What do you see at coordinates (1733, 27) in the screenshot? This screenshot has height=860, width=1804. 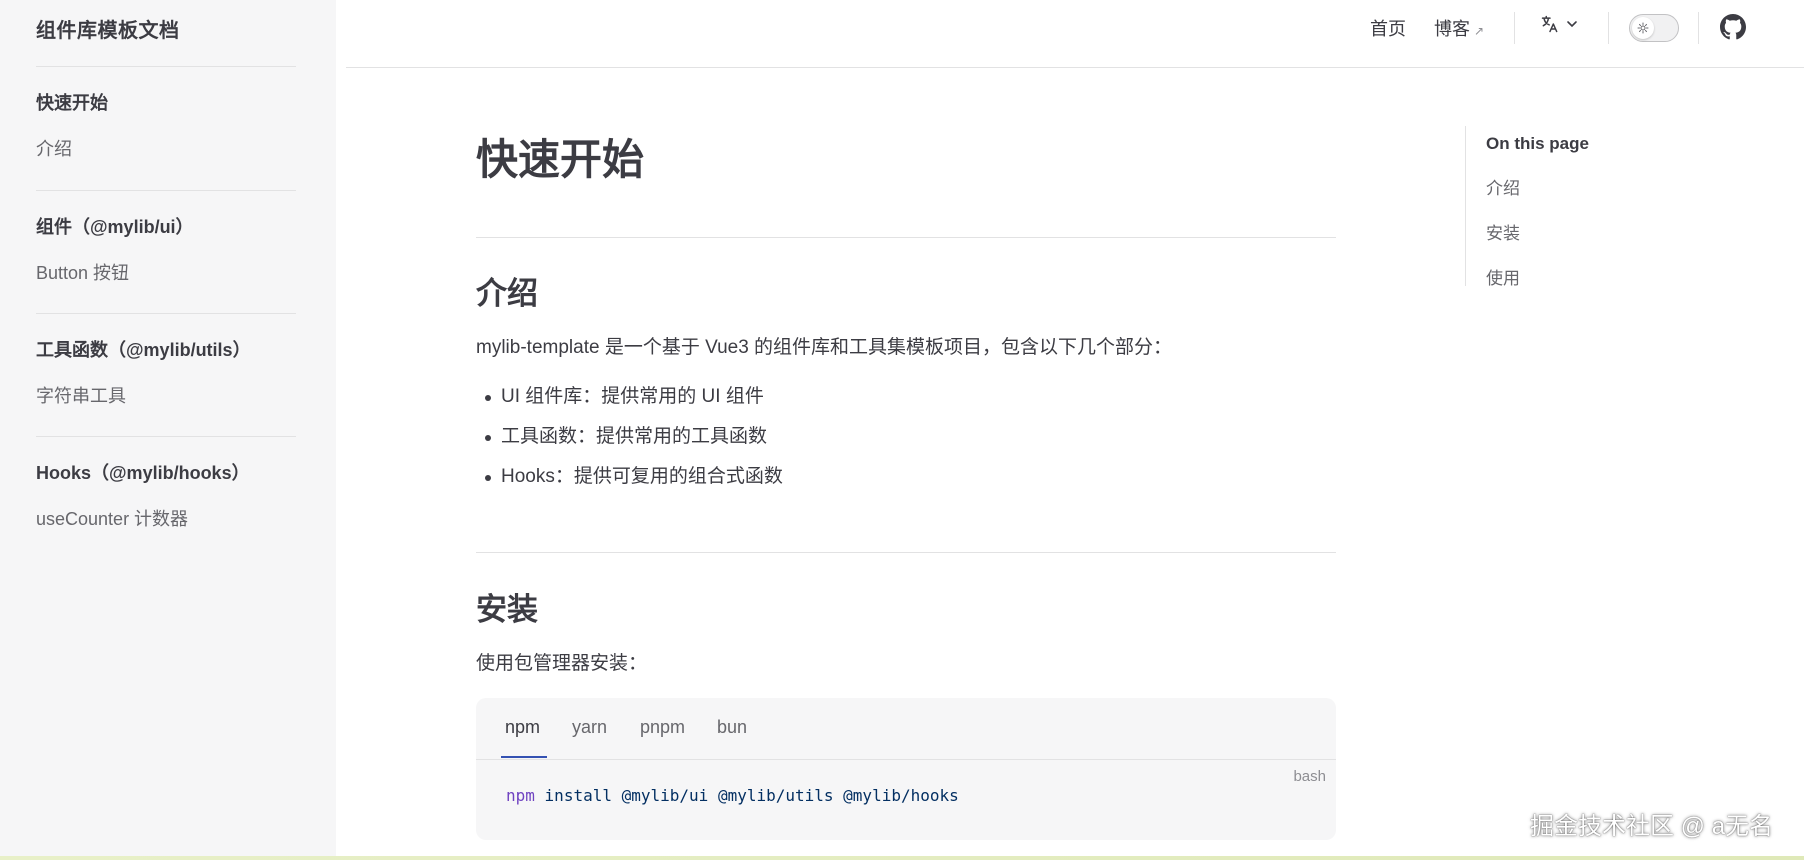 I see `github-icon` at bounding box center [1733, 27].